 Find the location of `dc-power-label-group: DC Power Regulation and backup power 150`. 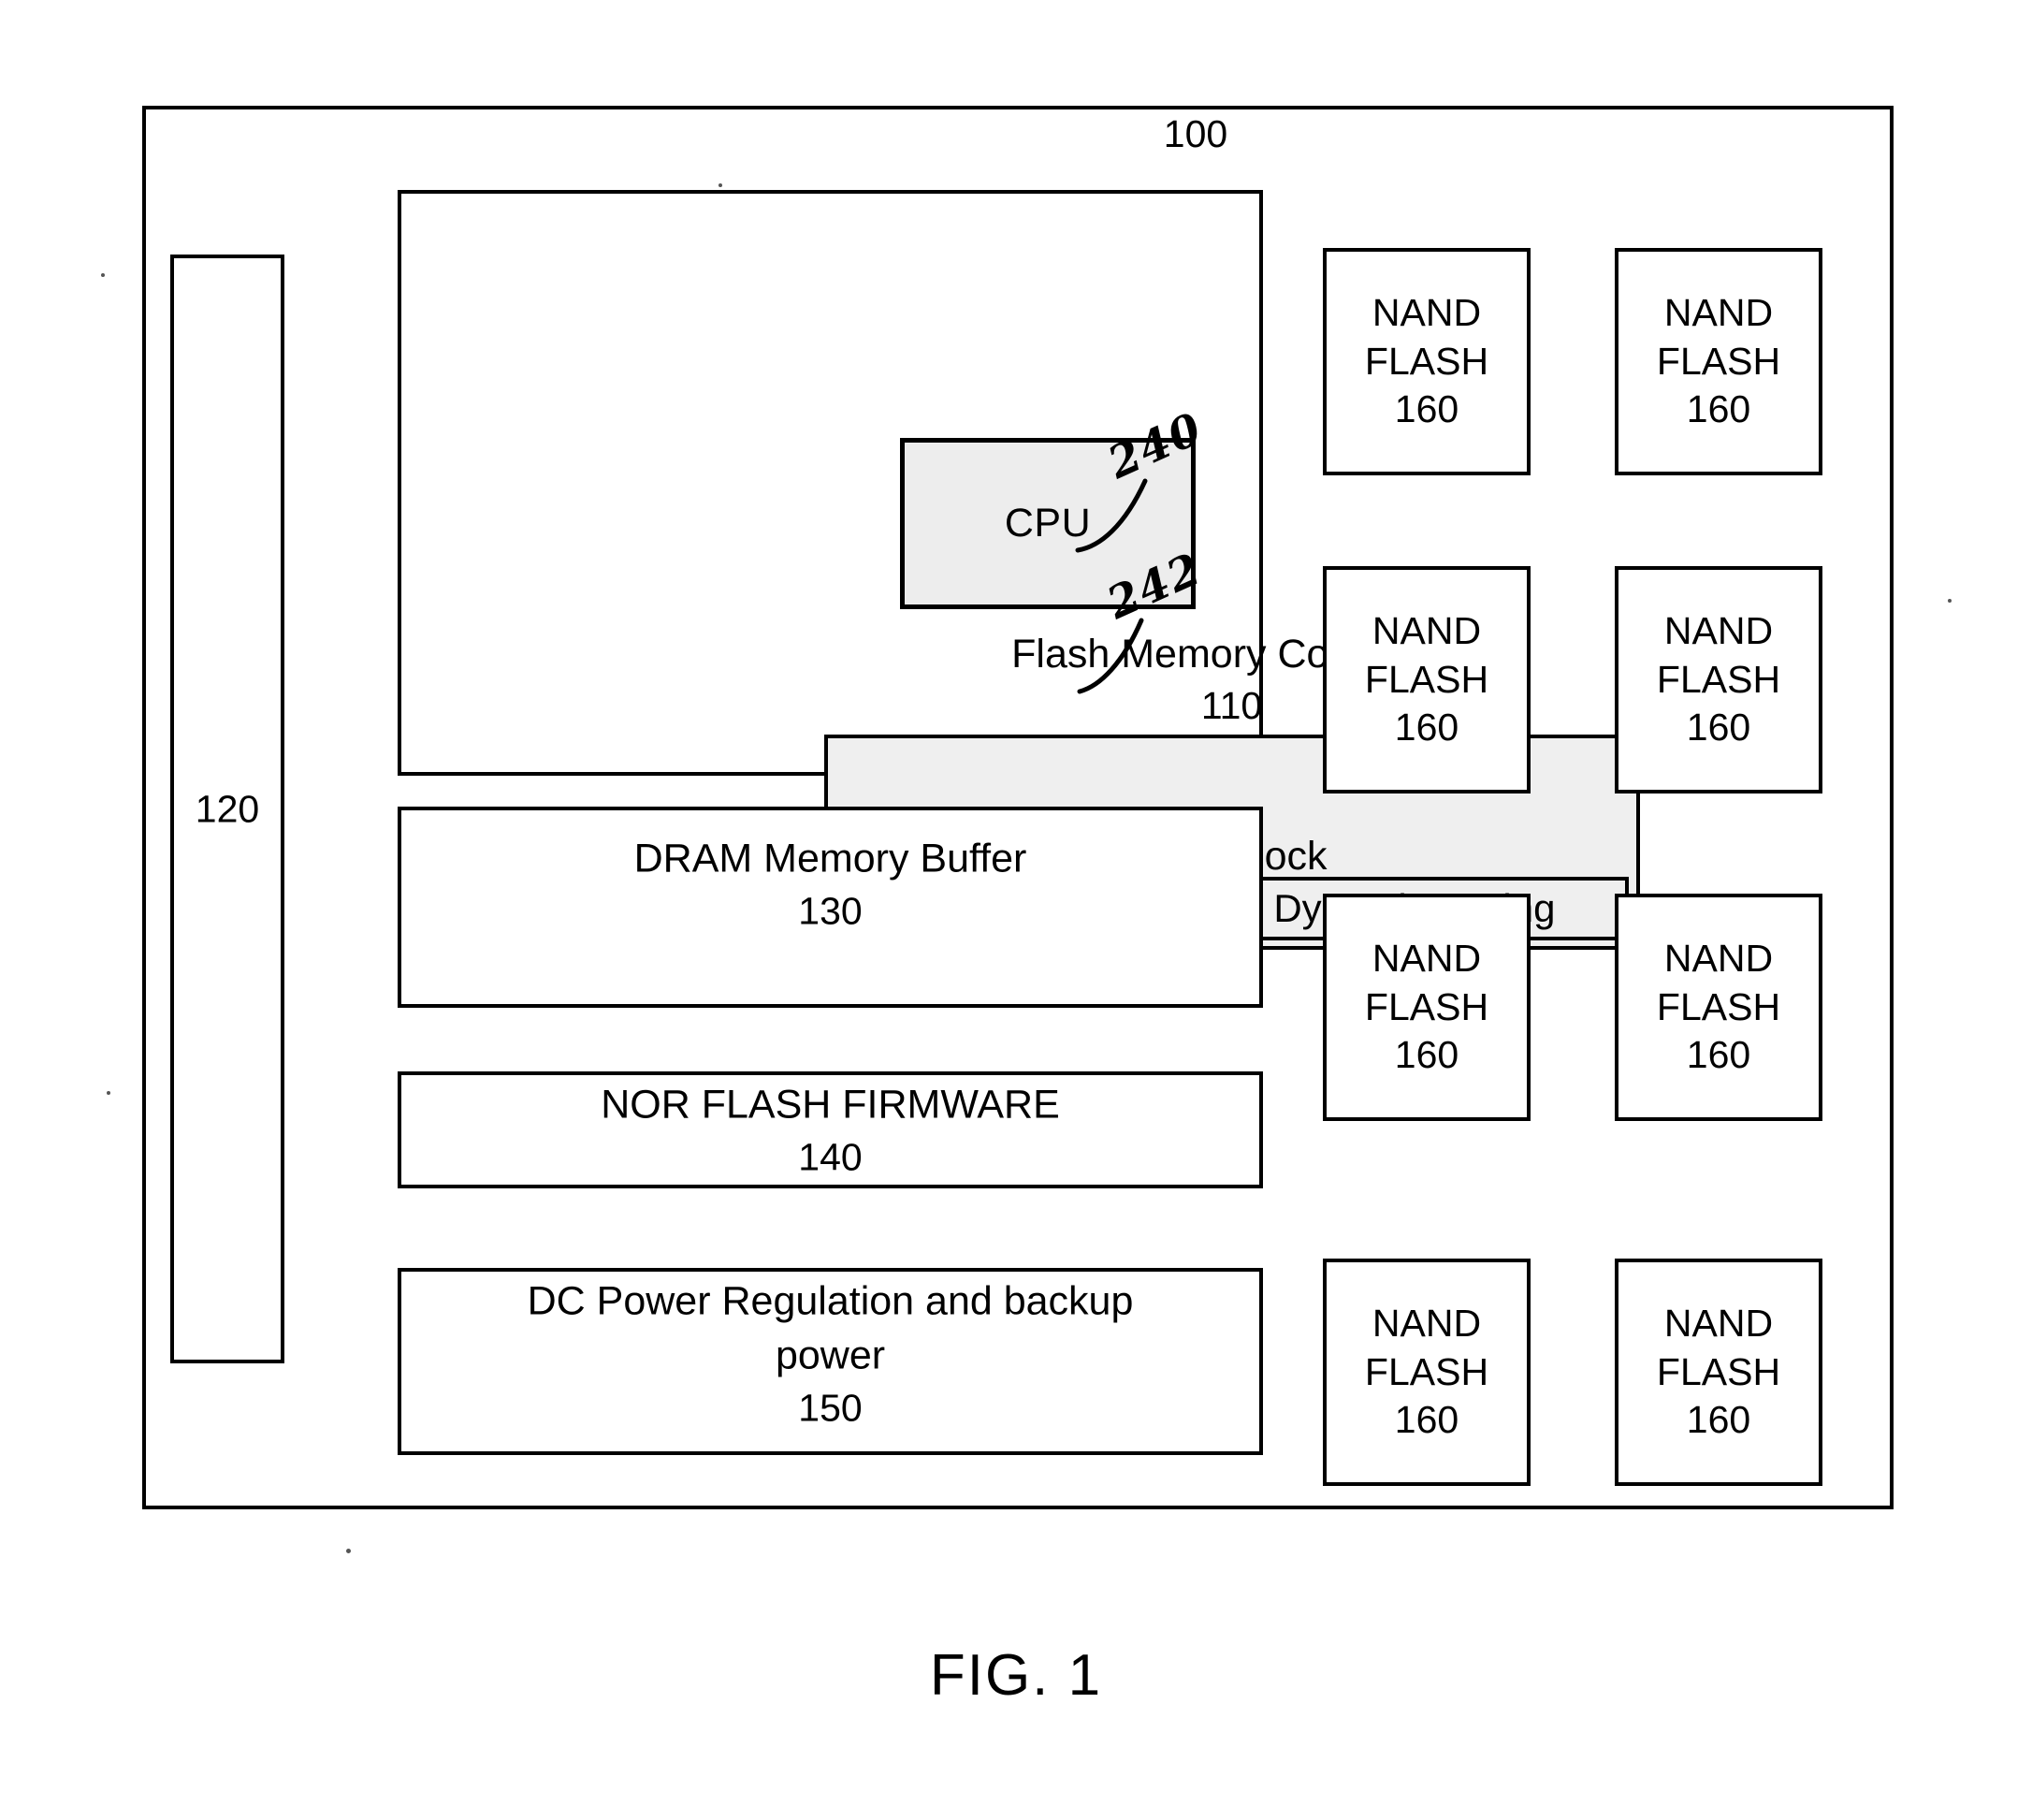

dc-power-label-group: DC Power Regulation and backup power 150 is located at coordinates (830, 1354).